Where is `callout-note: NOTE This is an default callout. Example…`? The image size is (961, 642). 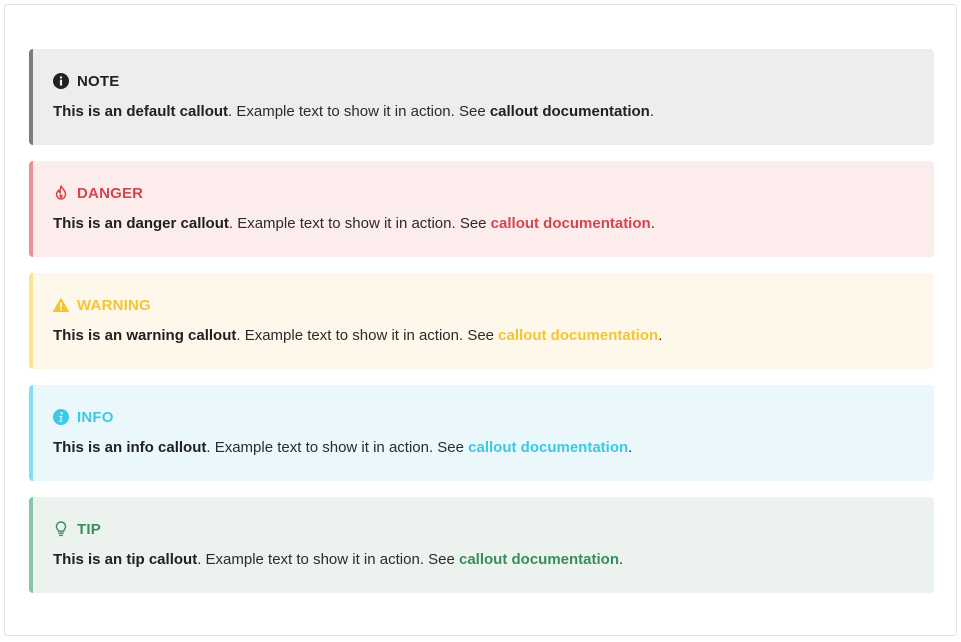
callout-note: NOTE This is an default callout. Example… is located at coordinates (481, 97).